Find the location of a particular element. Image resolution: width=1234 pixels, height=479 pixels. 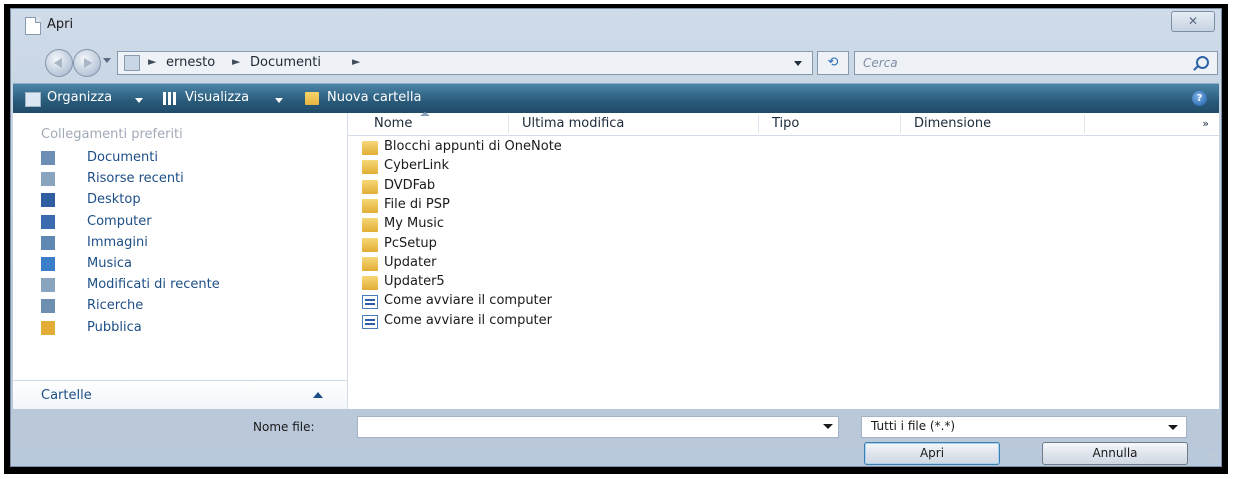

dialog-icon is located at coordinates (33, 26).